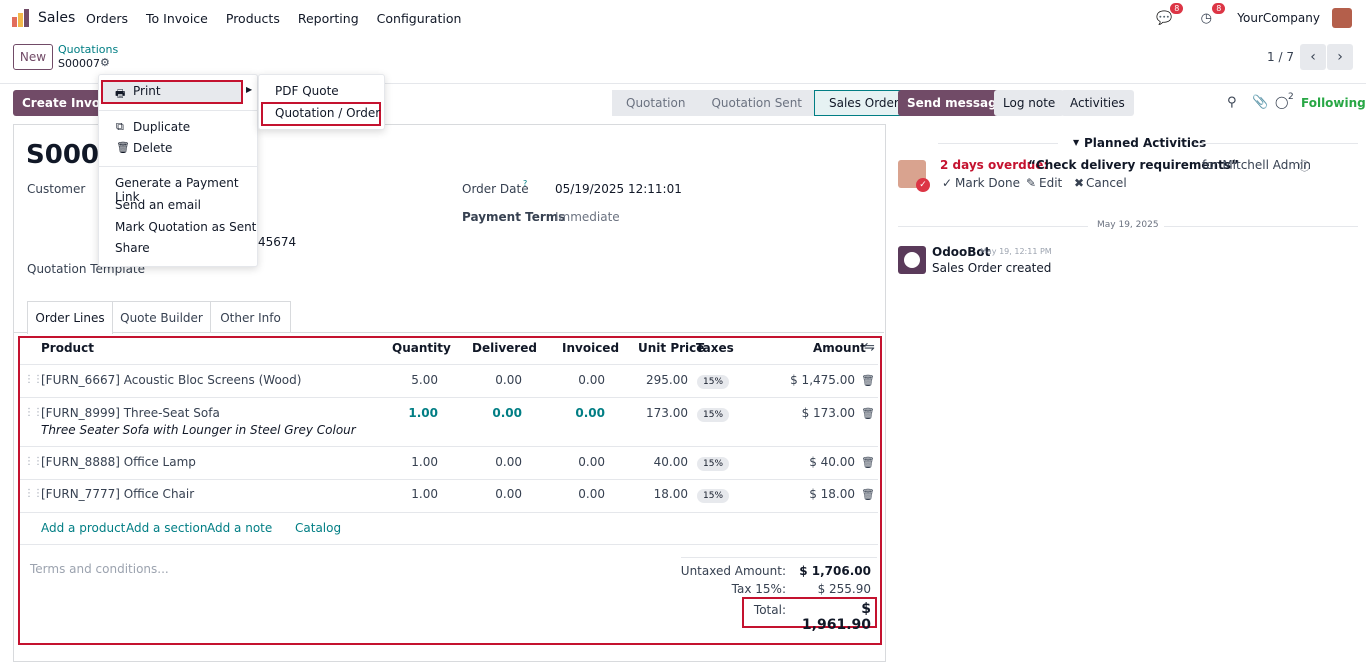 The image size is (1366, 664). What do you see at coordinates (239, 528) in the screenshot?
I see `add-note-link: Add a note` at bounding box center [239, 528].